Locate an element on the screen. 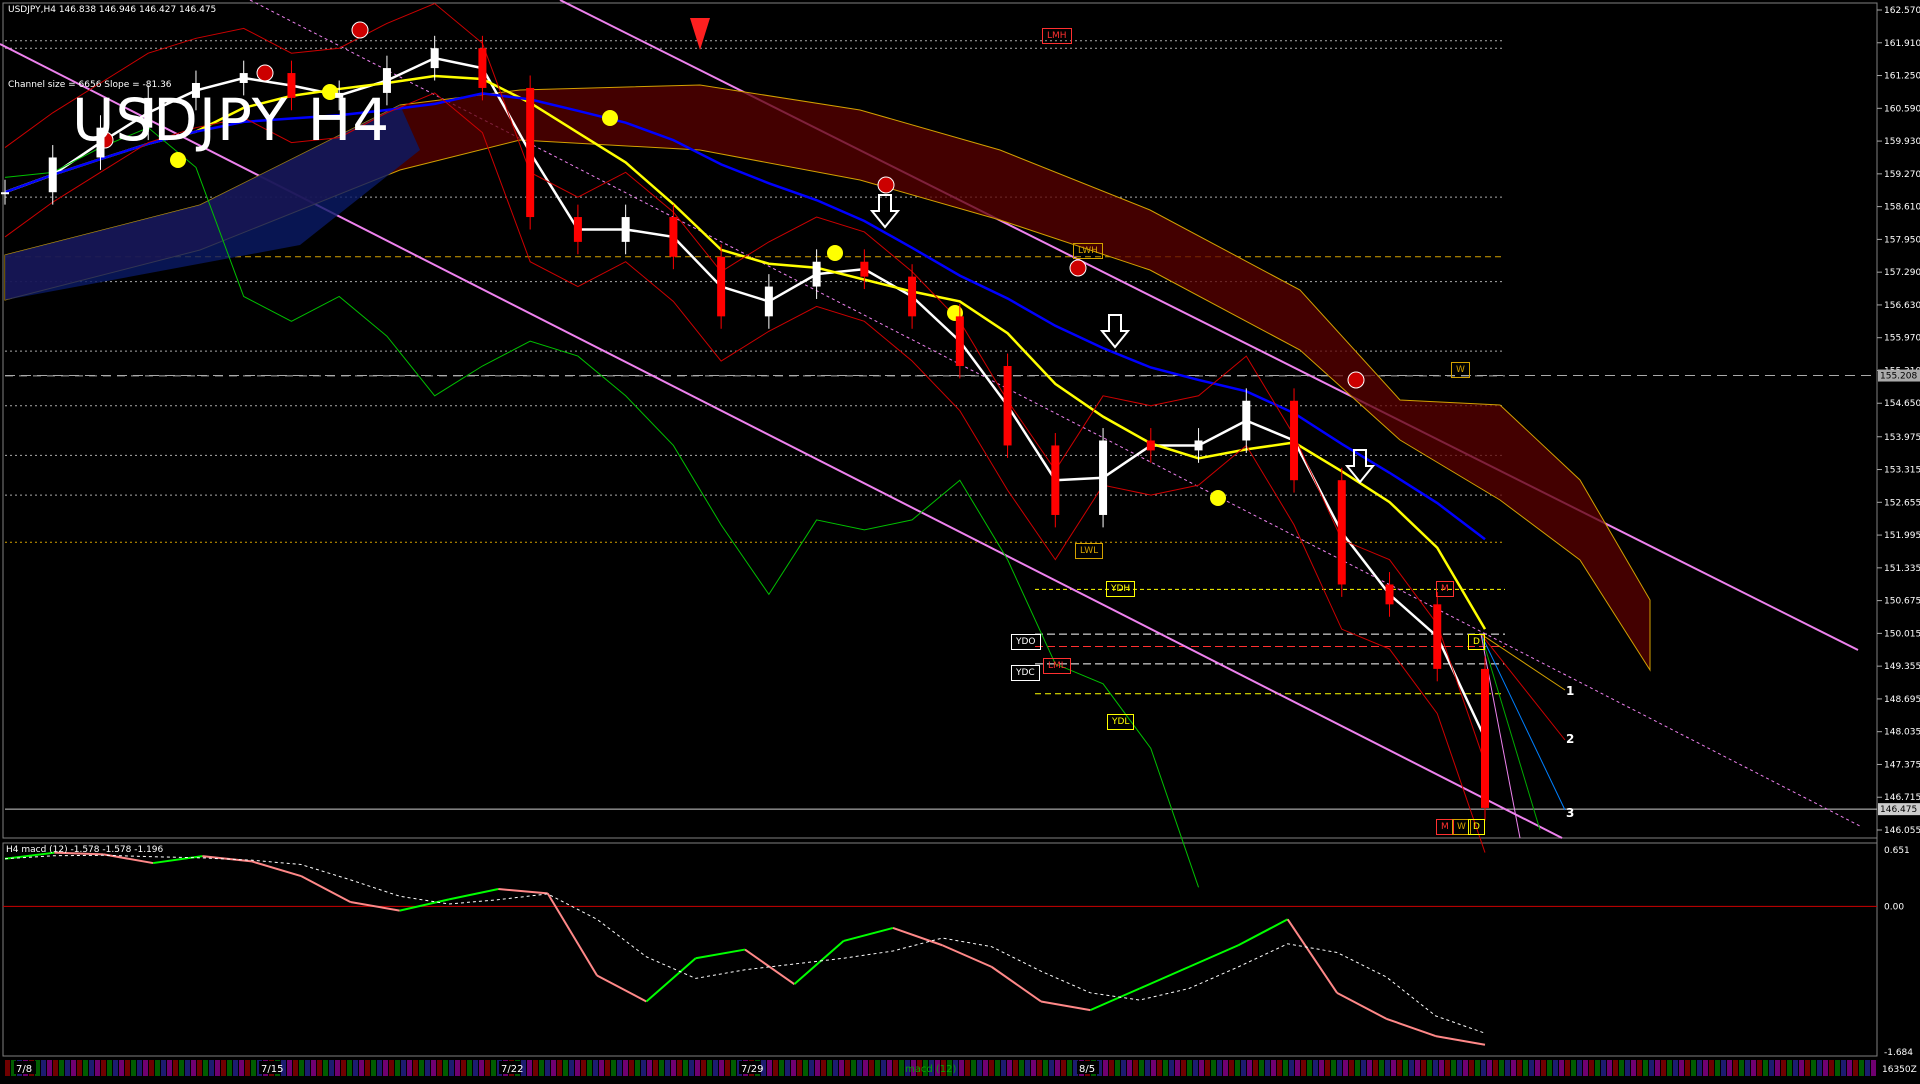  price-tick-label: 150.015 is located at coordinates (1902, 634).